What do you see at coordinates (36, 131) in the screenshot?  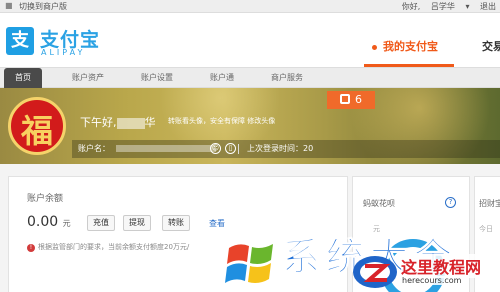 I see `avatar-glyph: 福` at bounding box center [36, 131].